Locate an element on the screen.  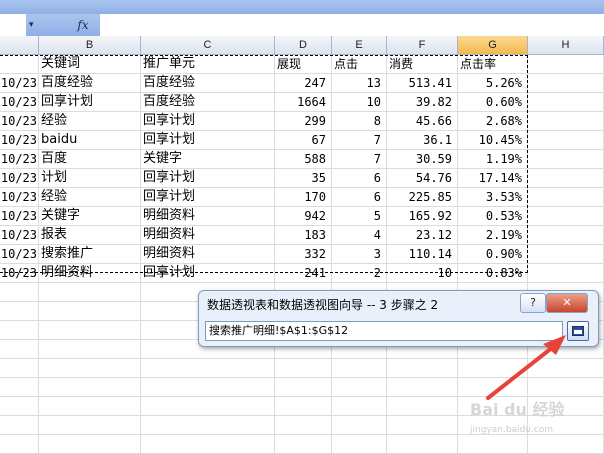
data-cell: 3.53% is located at coordinates (493, 197).